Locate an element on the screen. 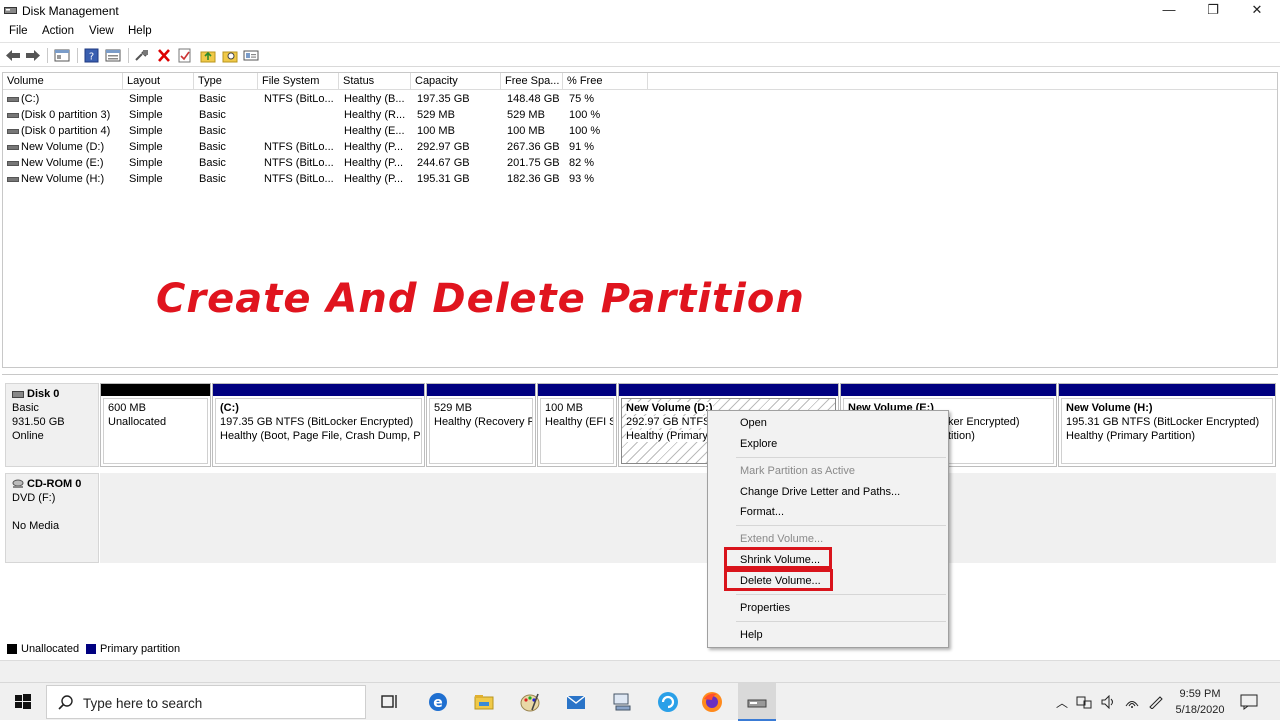 This screenshot has width=1280, height=724. menu-item-explore: Explore is located at coordinates (758, 444).